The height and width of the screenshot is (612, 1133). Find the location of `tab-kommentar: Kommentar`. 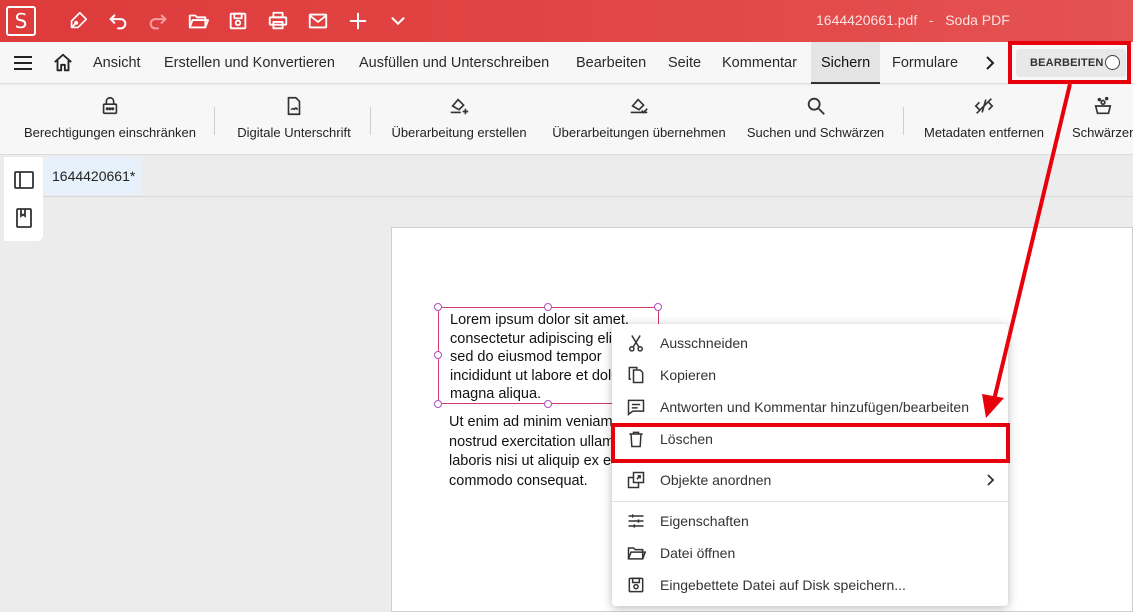

tab-kommentar: Kommentar is located at coordinates (759, 63).